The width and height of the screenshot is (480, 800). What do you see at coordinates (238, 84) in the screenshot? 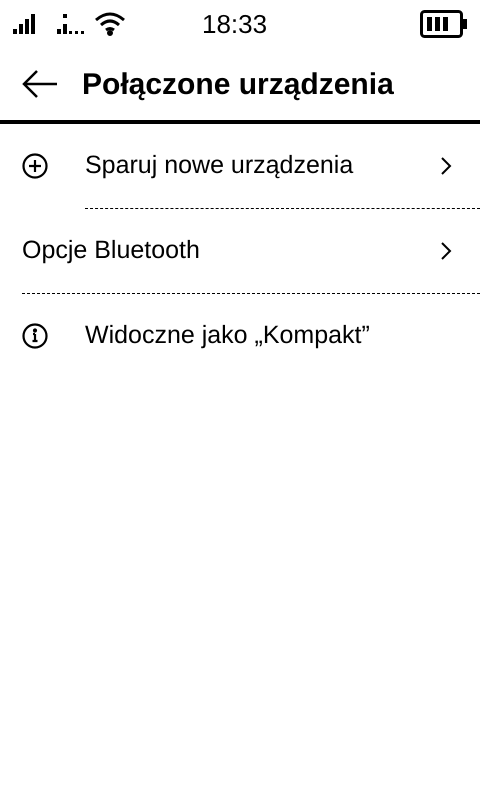
I see `page-title: Połączone urządzenia` at bounding box center [238, 84].